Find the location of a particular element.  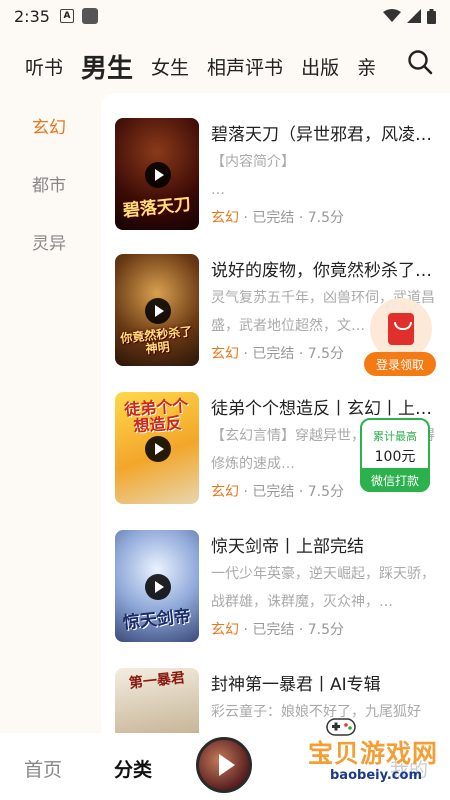

wechat-payout-badge: 累计最高 100元 微信打款 is located at coordinates (395, 455).